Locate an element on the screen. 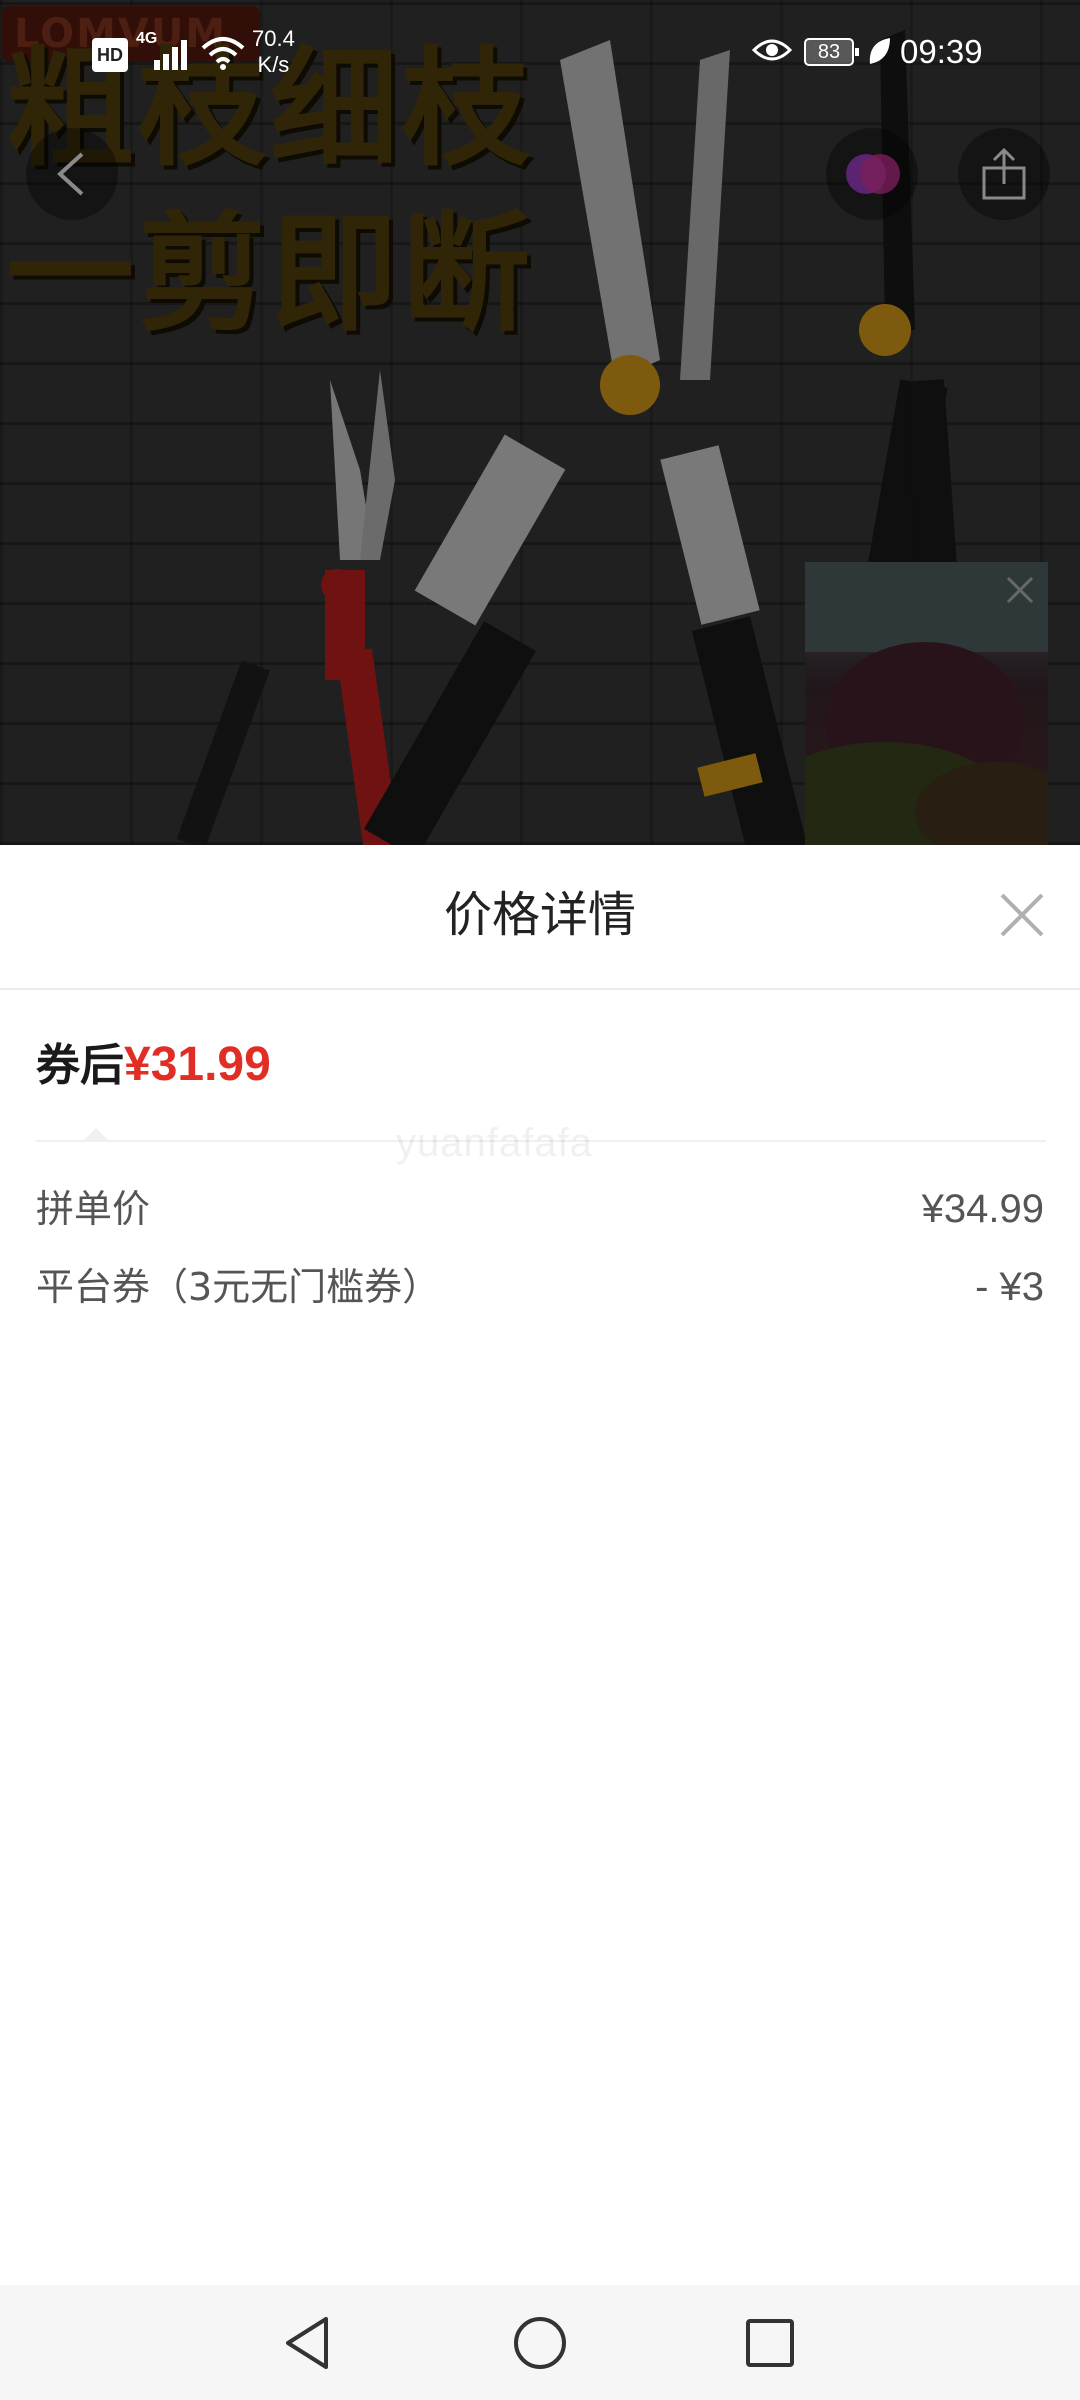  row-value: - ¥3 is located at coordinates (1009, 1287).